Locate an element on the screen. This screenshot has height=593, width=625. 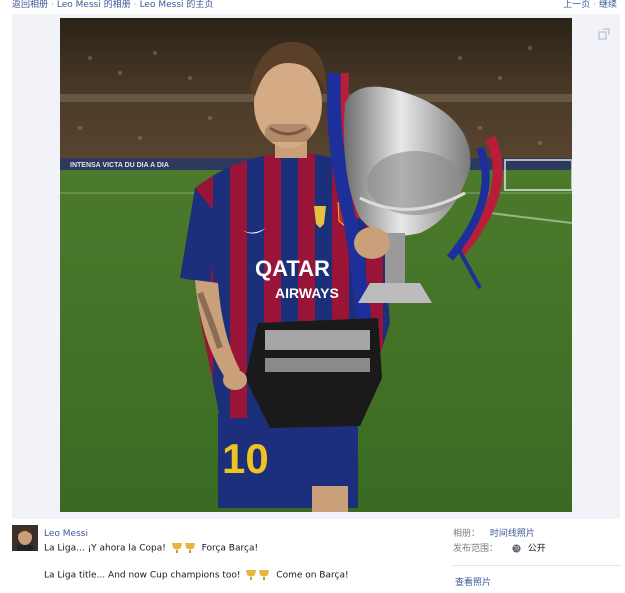
globe-icon is located at coordinates (516, 548).